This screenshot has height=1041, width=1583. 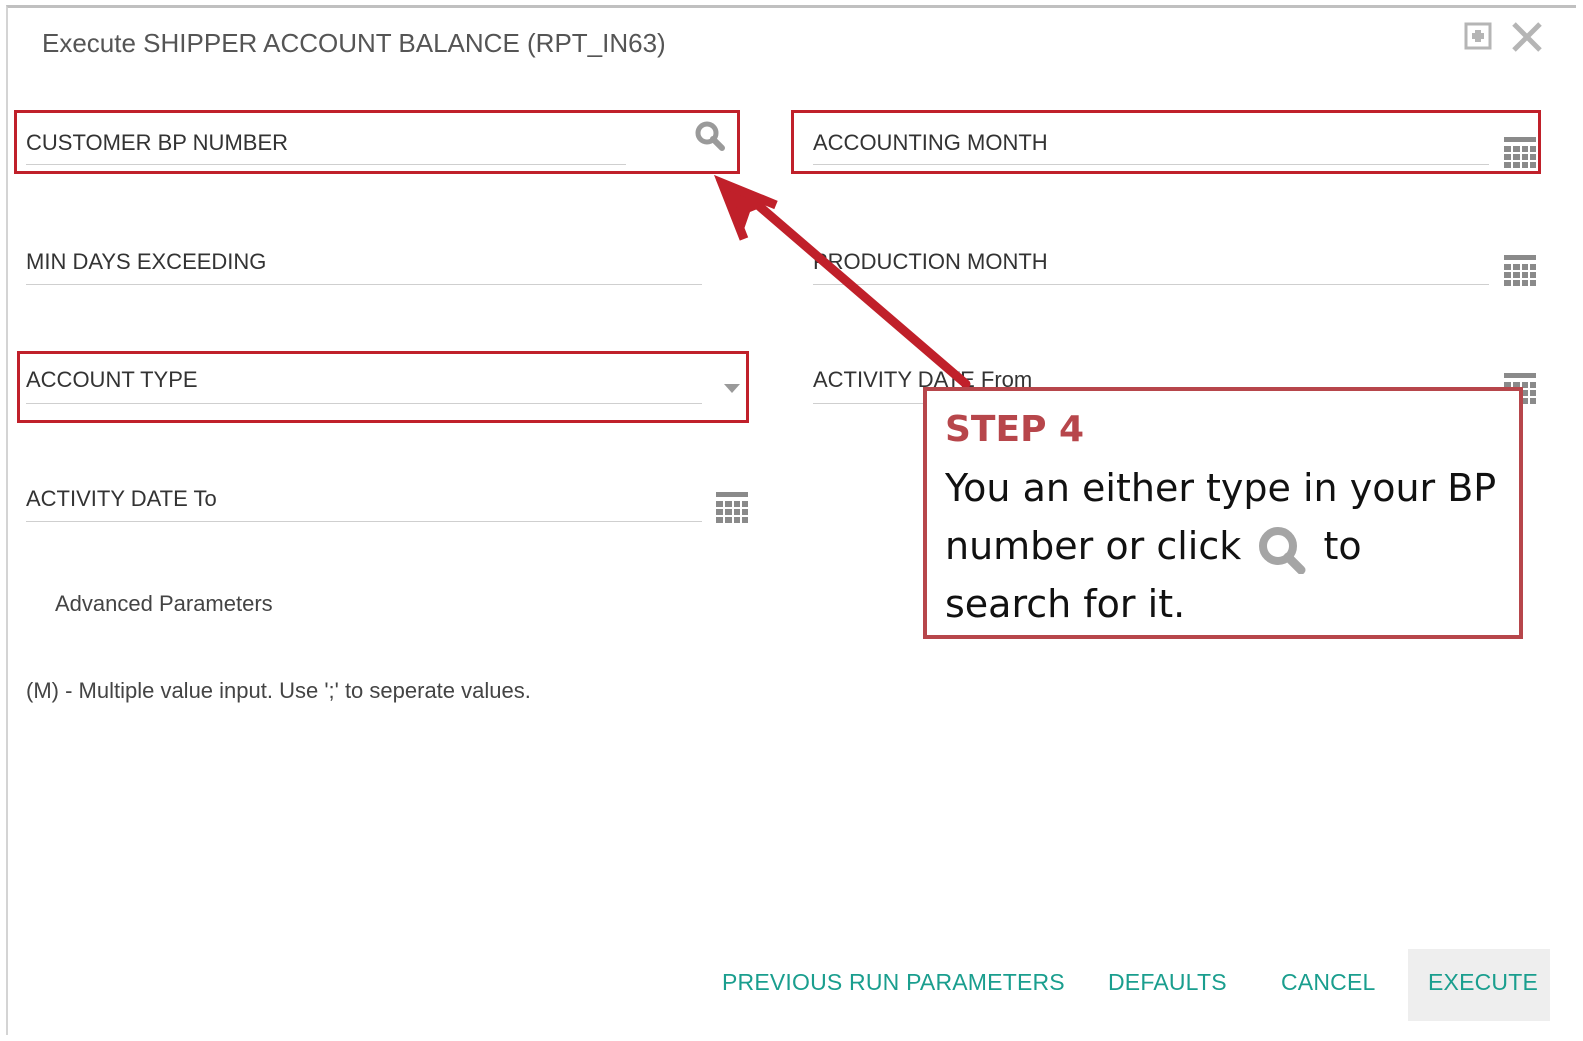 I want to click on production-month-label: PRODUCTION MONTH, so click(x=930, y=261).